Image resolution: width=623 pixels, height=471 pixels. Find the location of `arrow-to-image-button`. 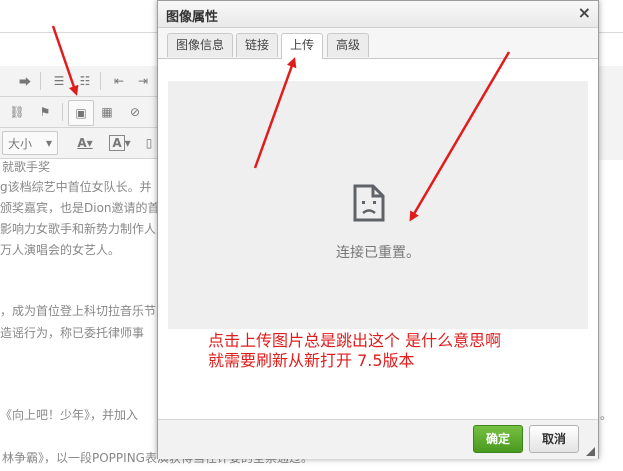

arrow-to-image-button is located at coordinates (65, 60).